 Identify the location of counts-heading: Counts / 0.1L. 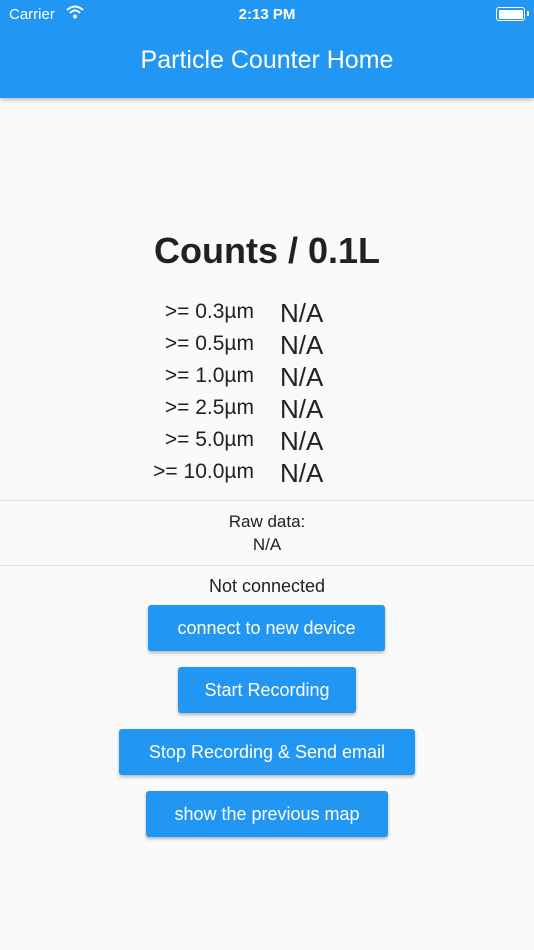
(267, 250).